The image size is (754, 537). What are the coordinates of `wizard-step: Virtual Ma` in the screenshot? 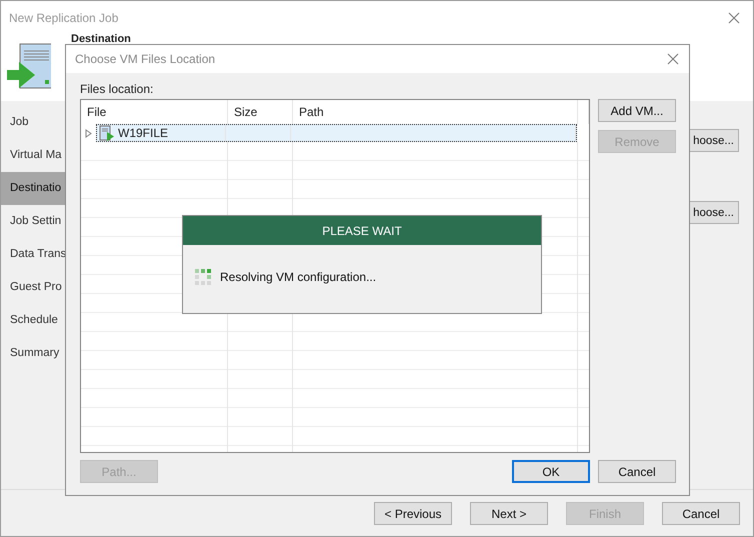 It's located at (33, 155).